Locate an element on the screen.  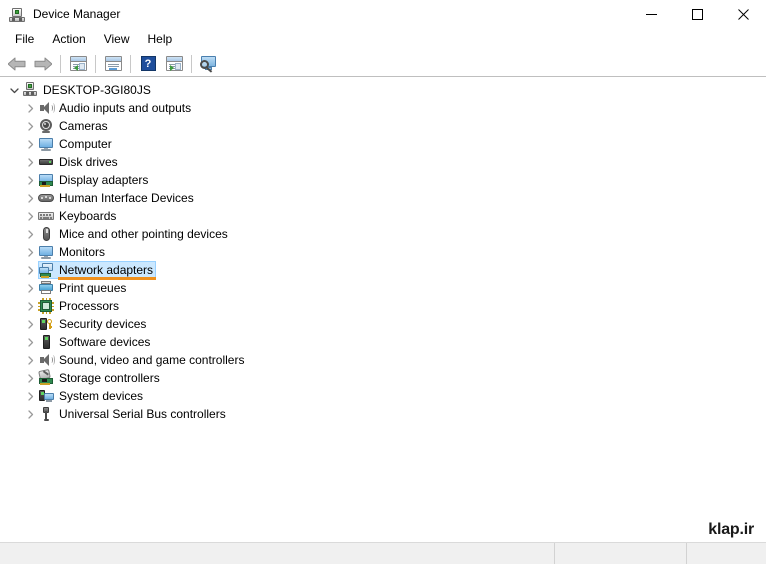
forward-button is located at coordinates (43, 64).